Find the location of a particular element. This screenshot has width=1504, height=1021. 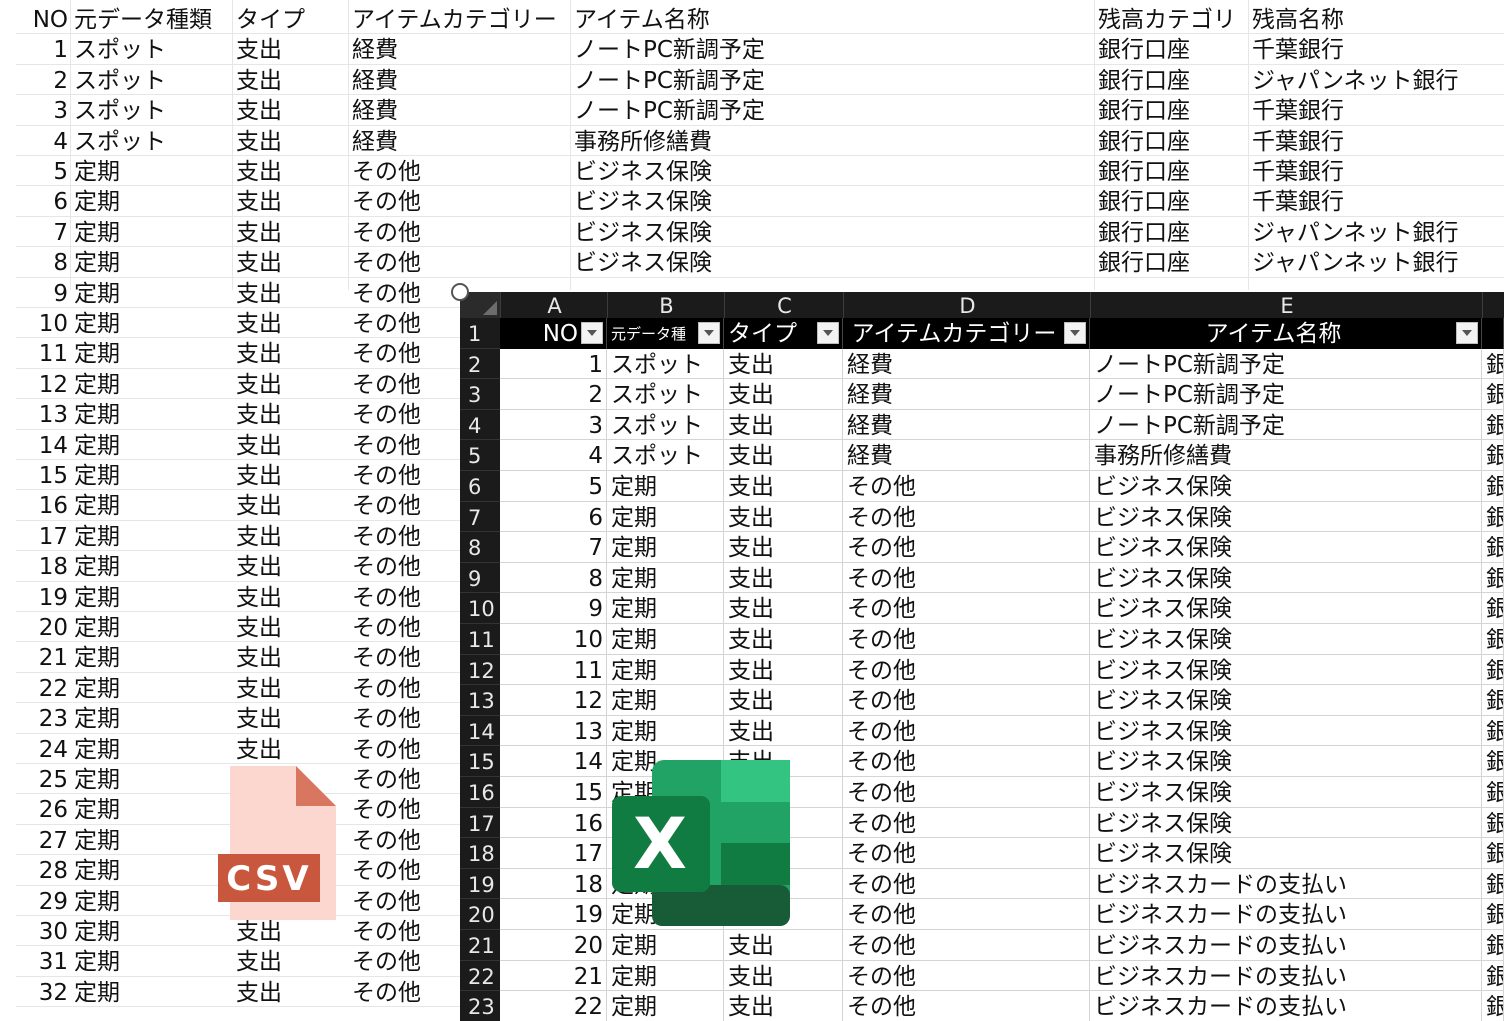

row-number: 23 is located at coordinates (480, 1006).